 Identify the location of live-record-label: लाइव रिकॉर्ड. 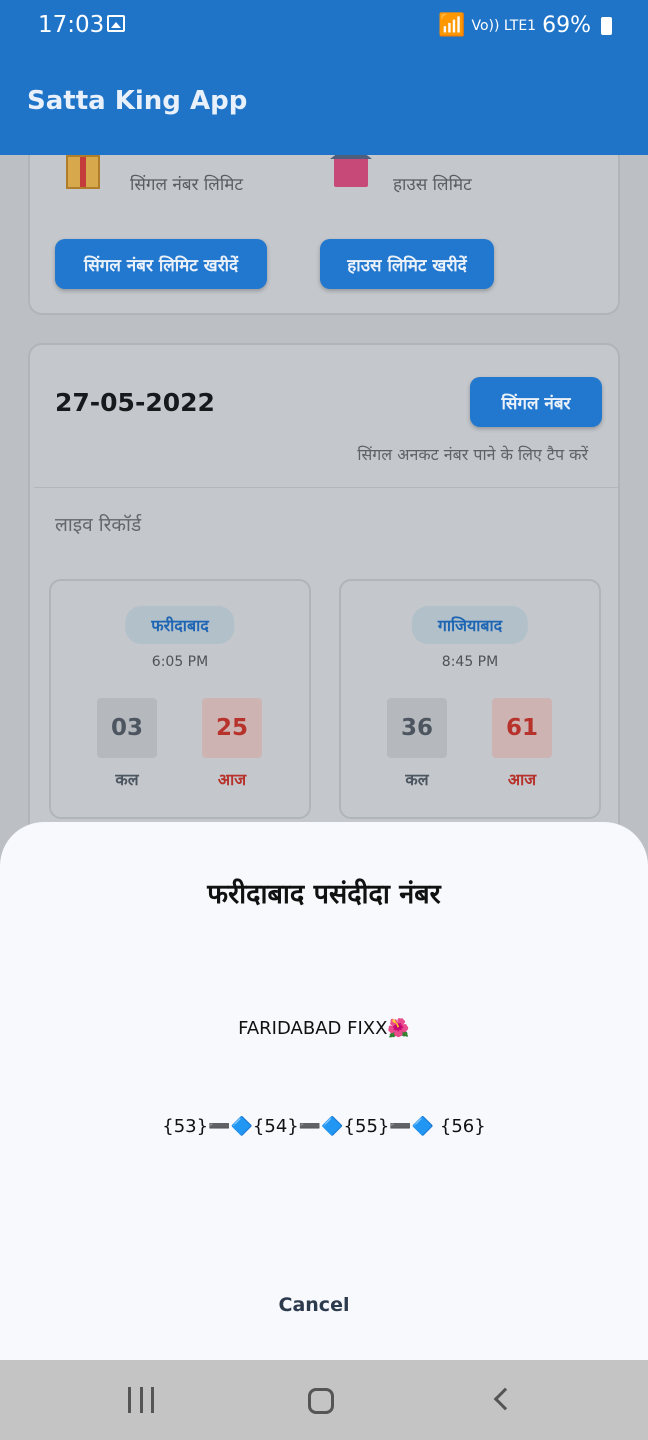
(98, 525).